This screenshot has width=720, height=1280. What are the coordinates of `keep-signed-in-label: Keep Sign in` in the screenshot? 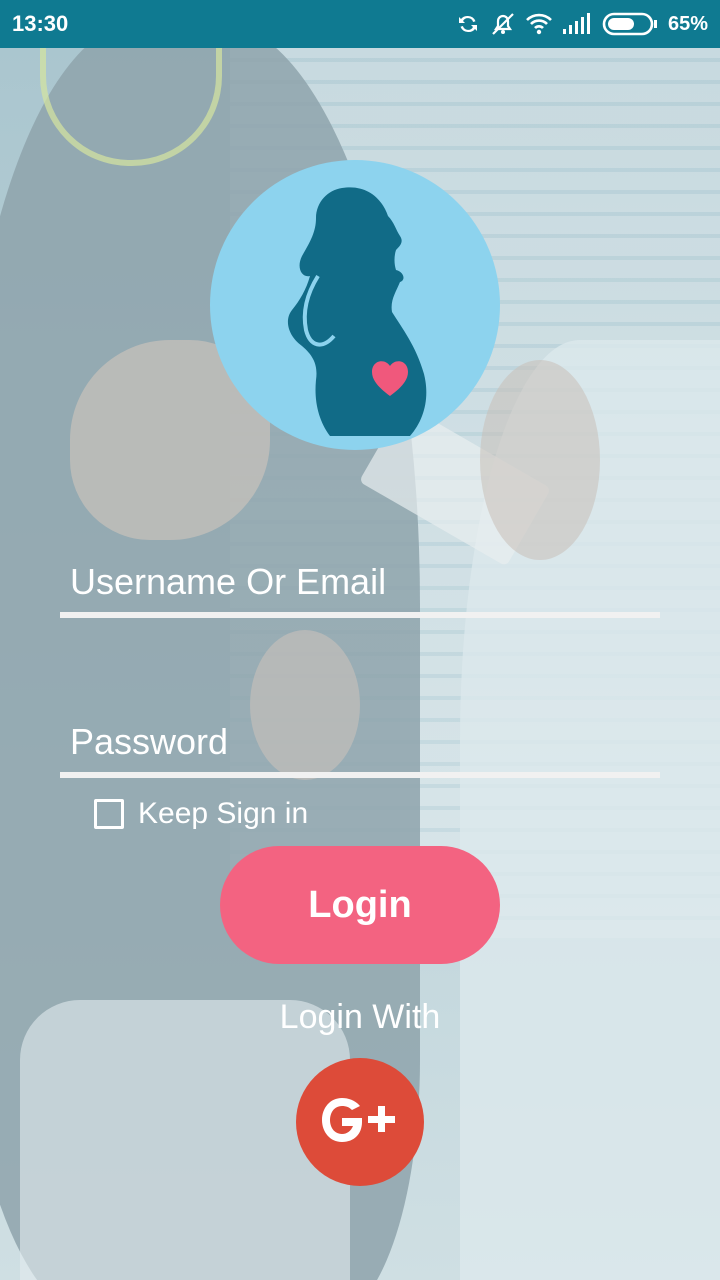 It's located at (223, 813).